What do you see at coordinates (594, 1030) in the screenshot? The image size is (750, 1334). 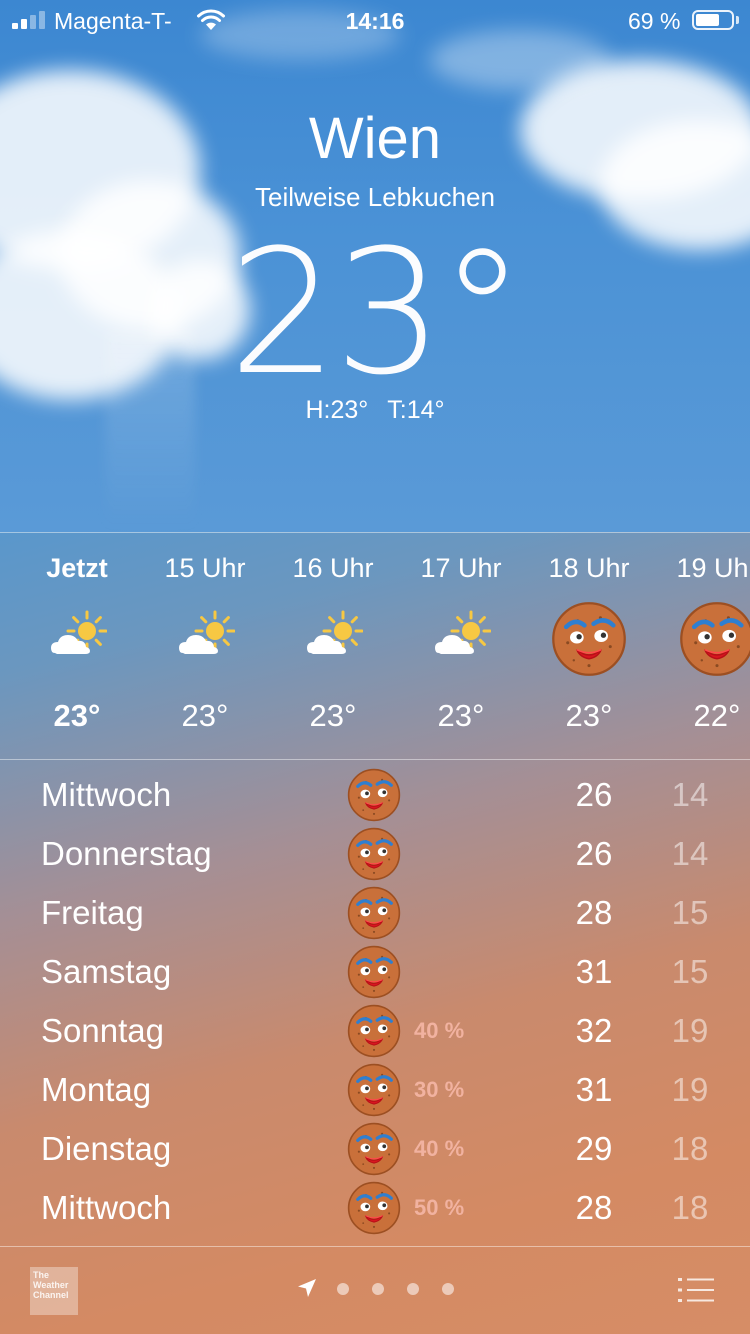 I see `day-high: 32` at bounding box center [594, 1030].